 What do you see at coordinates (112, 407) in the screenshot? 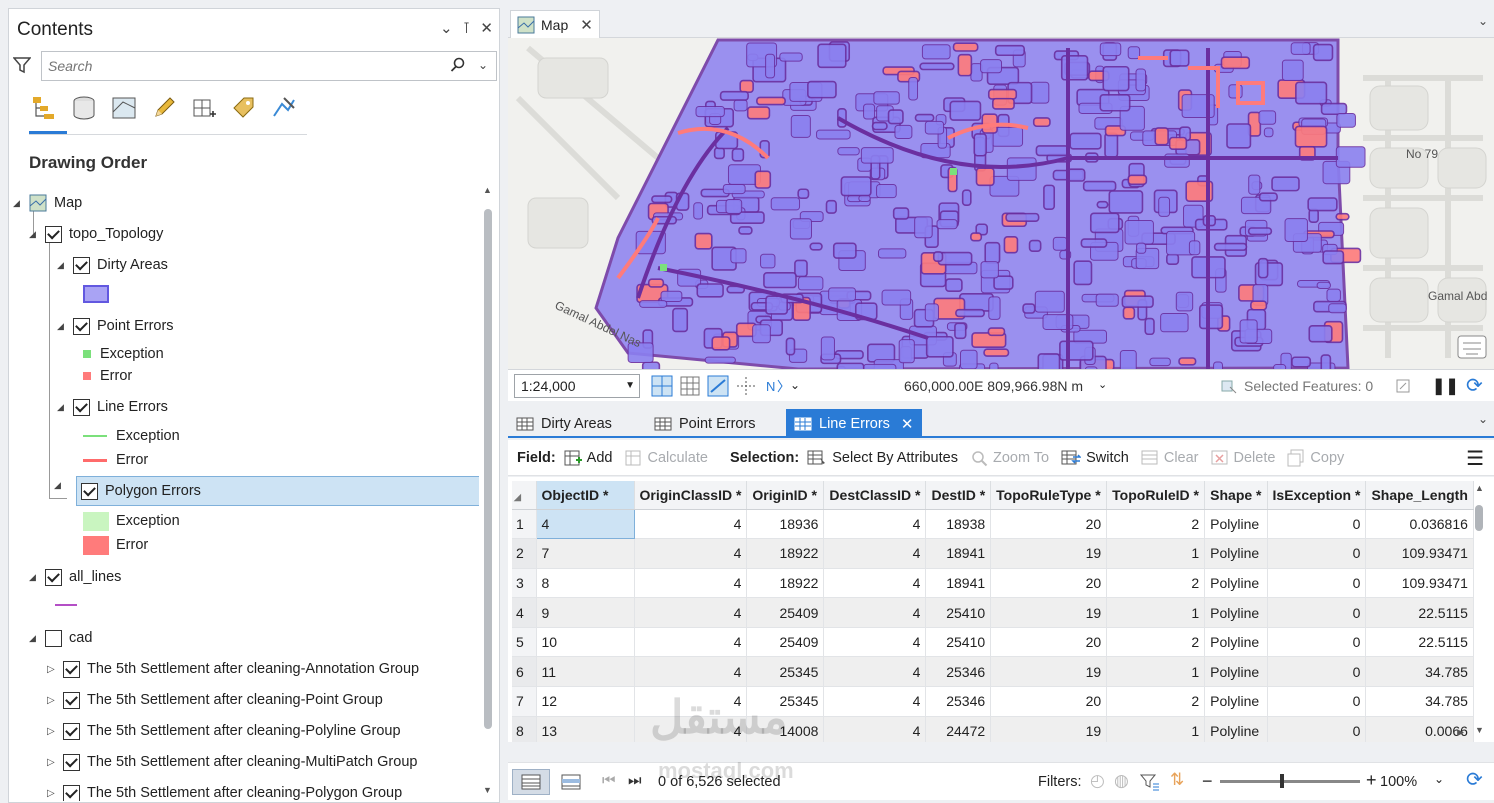
I see `tree-item-line-errors: ◢ Line Errors` at bounding box center [112, 407].